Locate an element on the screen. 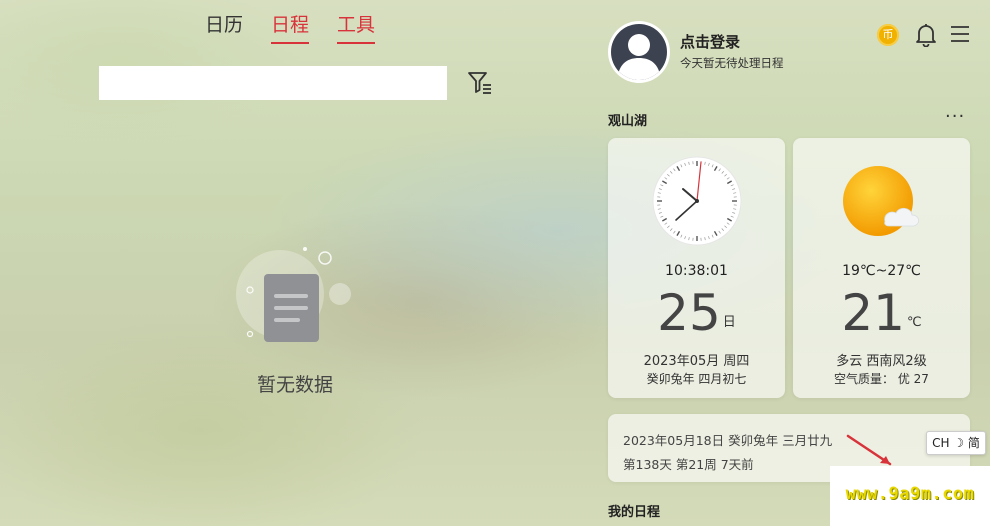  lunar-date: 癸卯兔年 四月初七 is located at coordinates (696, 379).